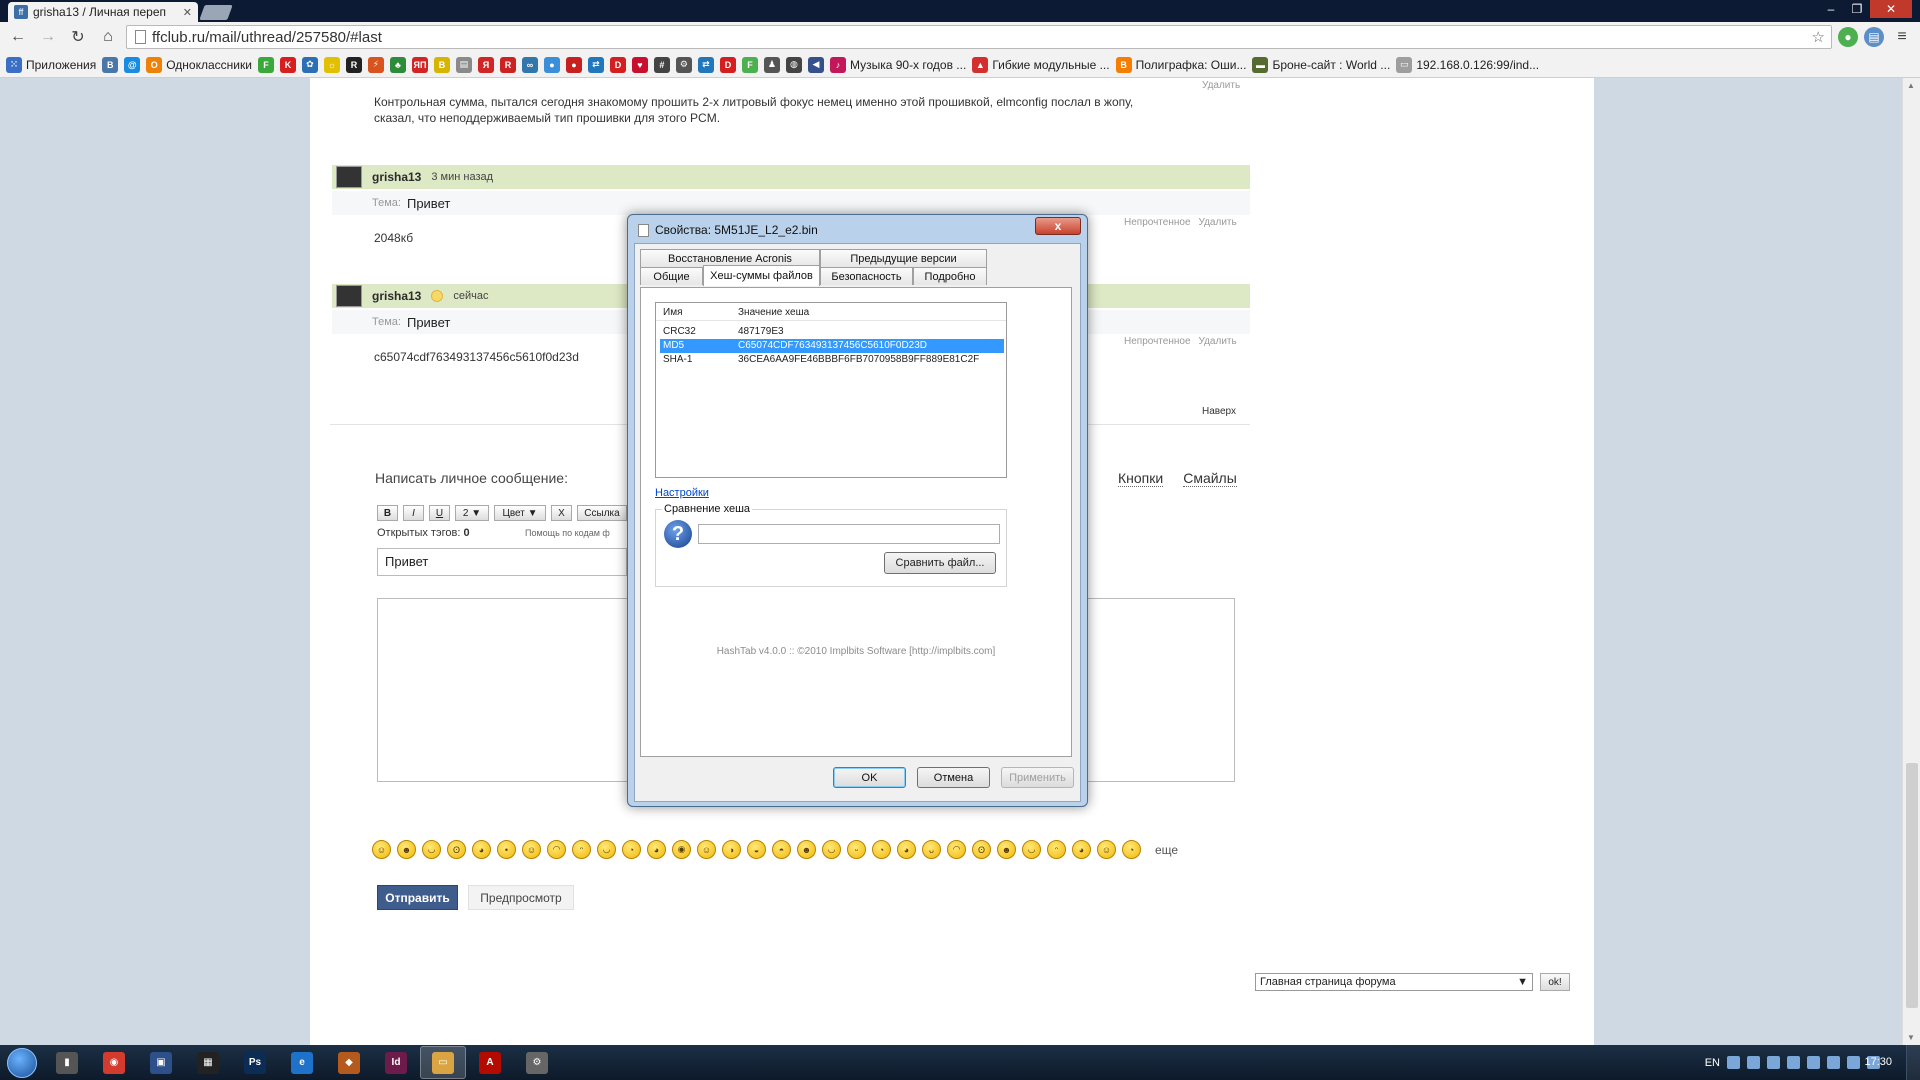 Image resolution: width=1920 pixels, height=1080 pixels. What do you see at coordinates (1878, 1062) in the screenshot?
I see `clock: 17:30` at bounding box center [1878, 1062].